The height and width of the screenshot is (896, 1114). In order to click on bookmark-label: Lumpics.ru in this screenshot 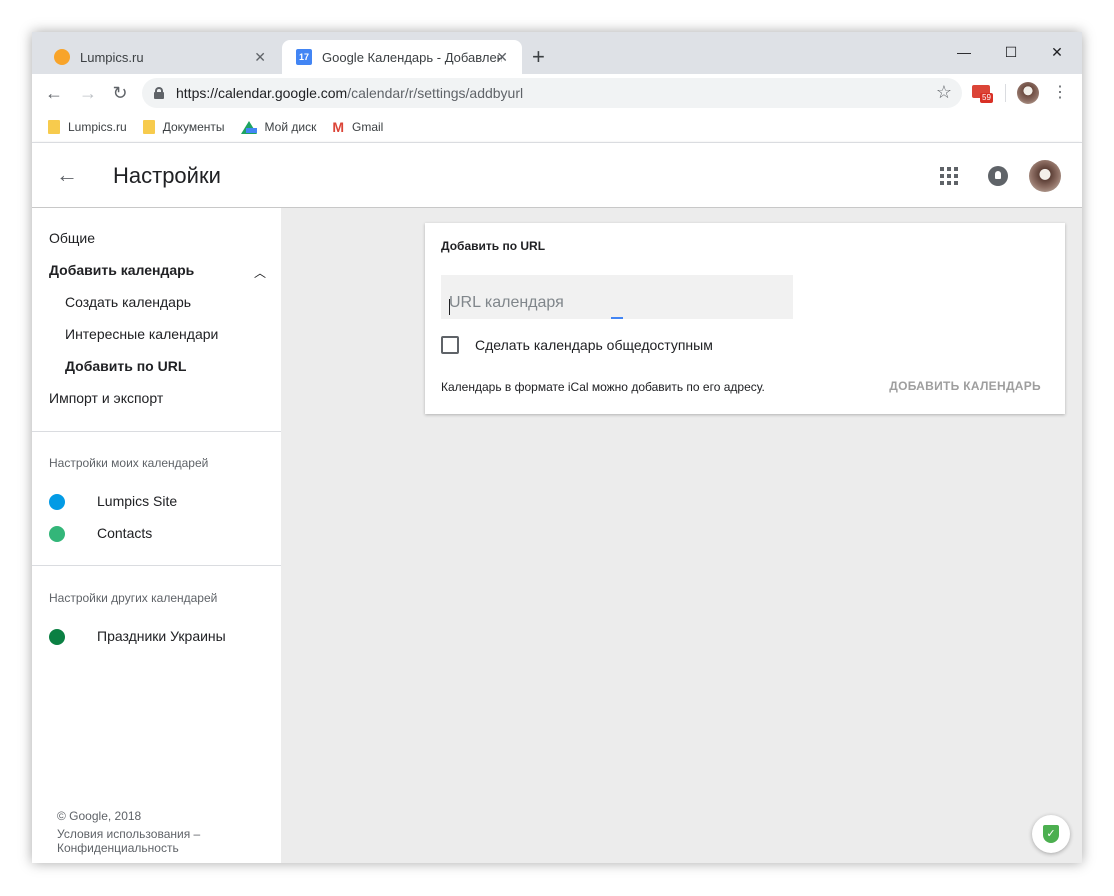, I will do `click(97, 127)`.